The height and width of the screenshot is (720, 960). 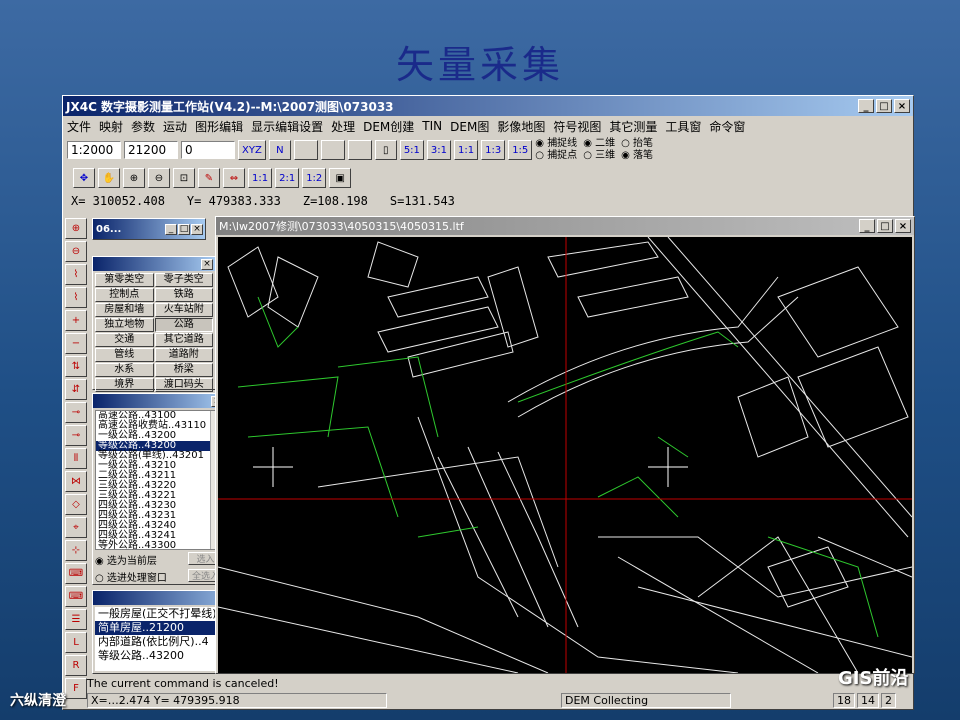 What do you see at coordinates (159, 401) in the screenshot?
I see `code-panel-titlebar: ×` at bounding box center [159, 401].